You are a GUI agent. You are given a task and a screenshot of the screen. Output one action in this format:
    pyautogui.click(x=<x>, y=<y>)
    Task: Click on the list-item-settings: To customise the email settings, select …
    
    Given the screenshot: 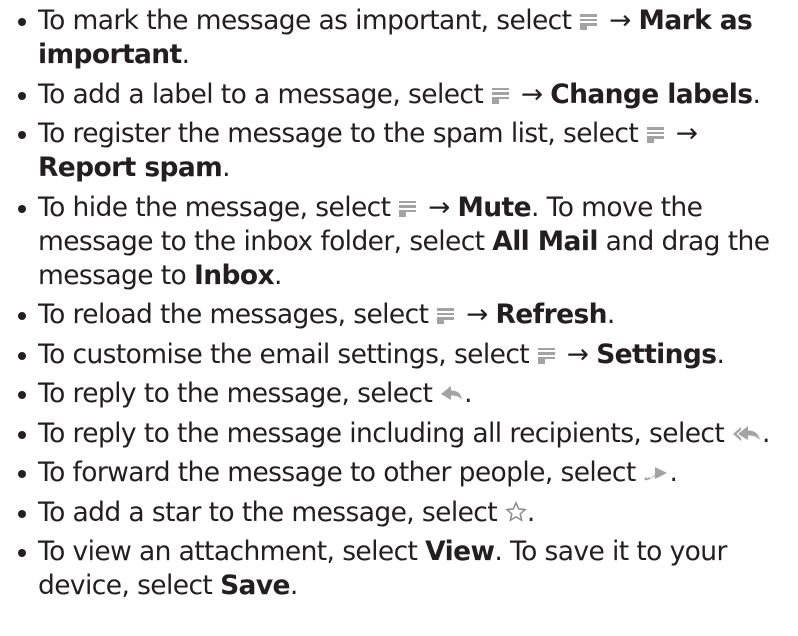 What is the action you would take?
    pyautogui.click(x=399, y=355)
    